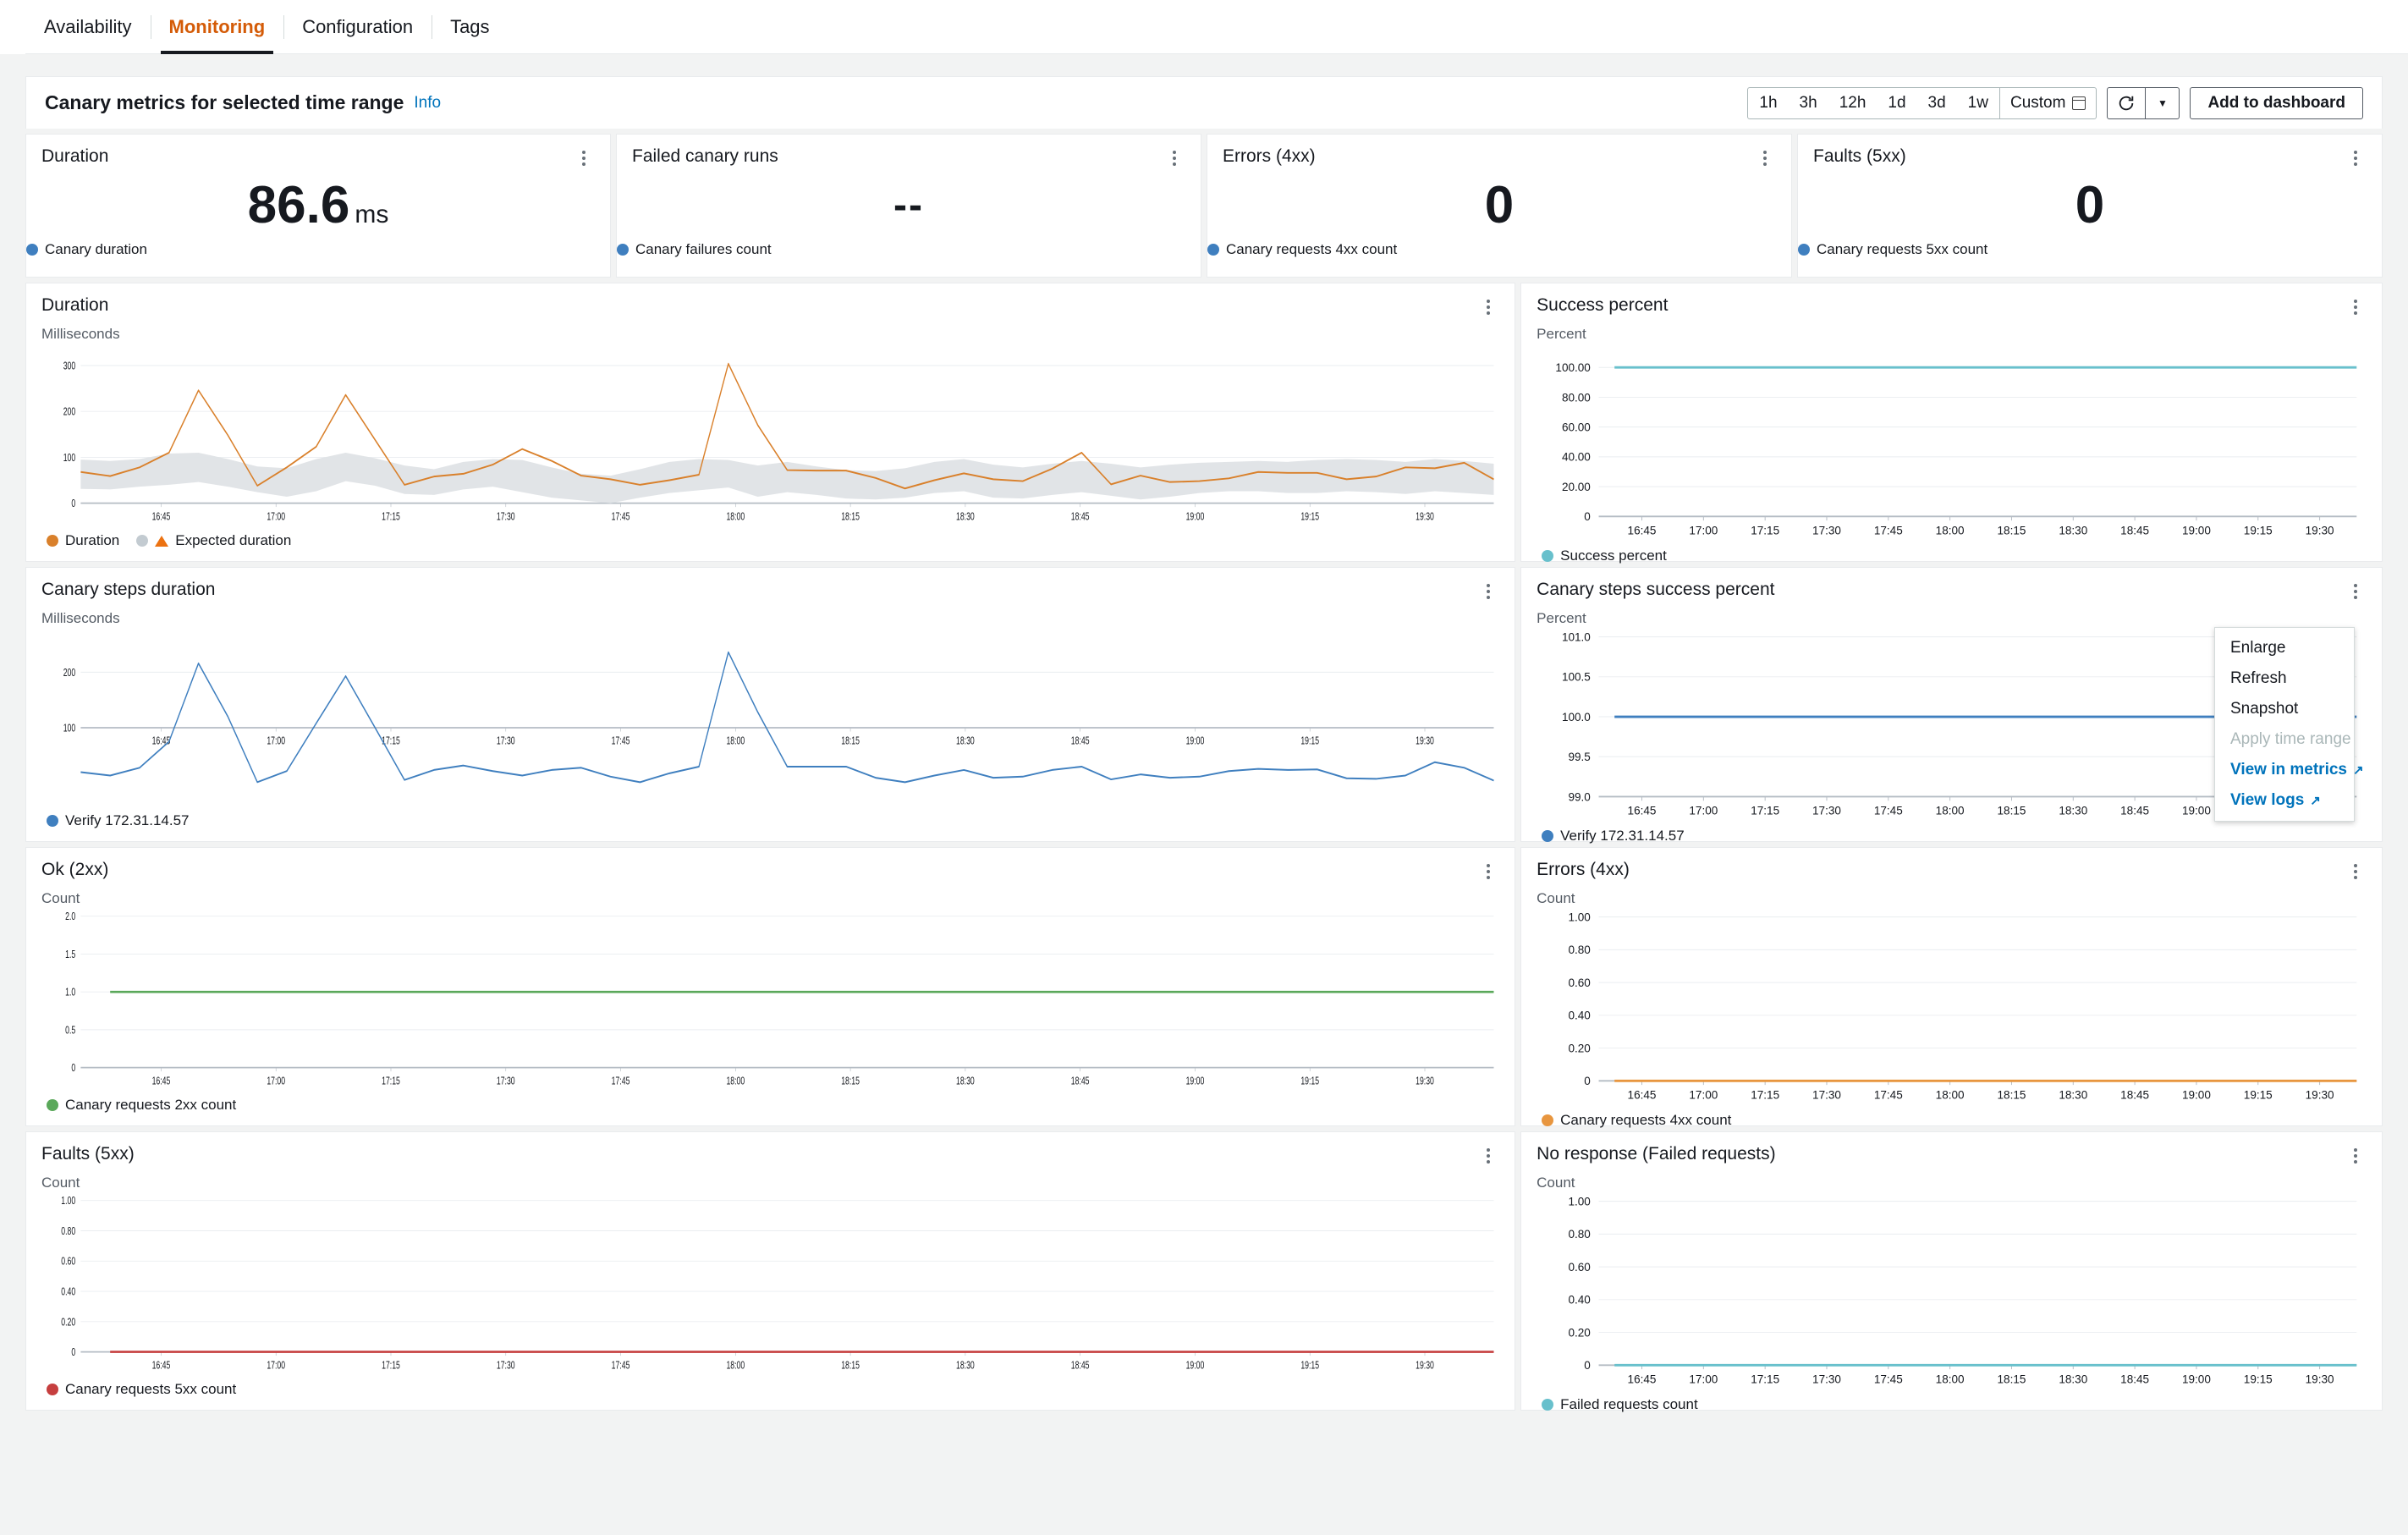 This screenshot has width=2408, height=1535. What do you see at coordinates (96, 249) in the screenshot?
I see `legend-label: Canary duration` at bounding box center [96, 249].